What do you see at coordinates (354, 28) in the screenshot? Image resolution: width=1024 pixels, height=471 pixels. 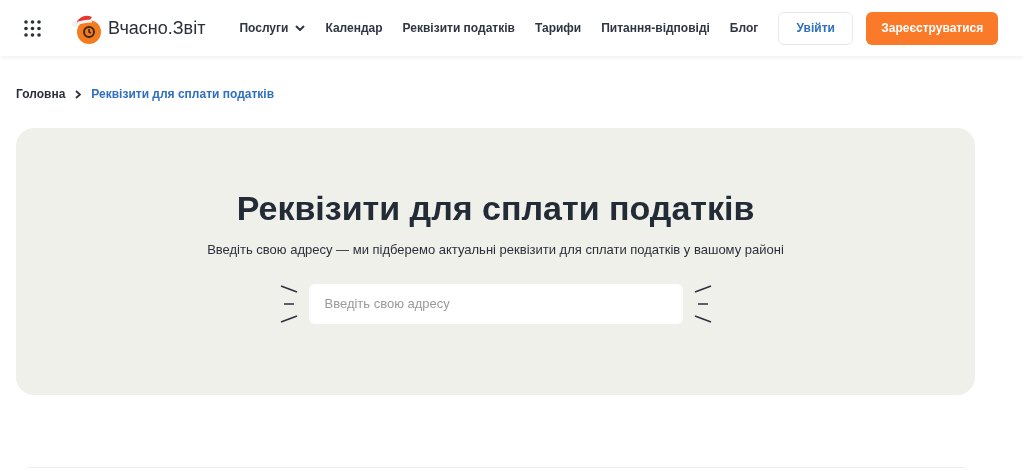 I see `nav-link: Календар` at bounding box center [354, 28].